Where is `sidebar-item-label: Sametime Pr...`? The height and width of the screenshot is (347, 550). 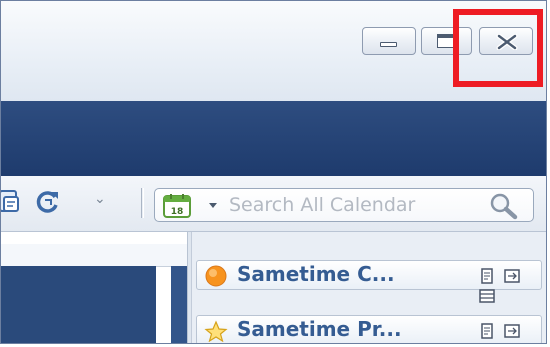 sidebar-item-label: Sametime Pr... is located at coordinates (319, 329).